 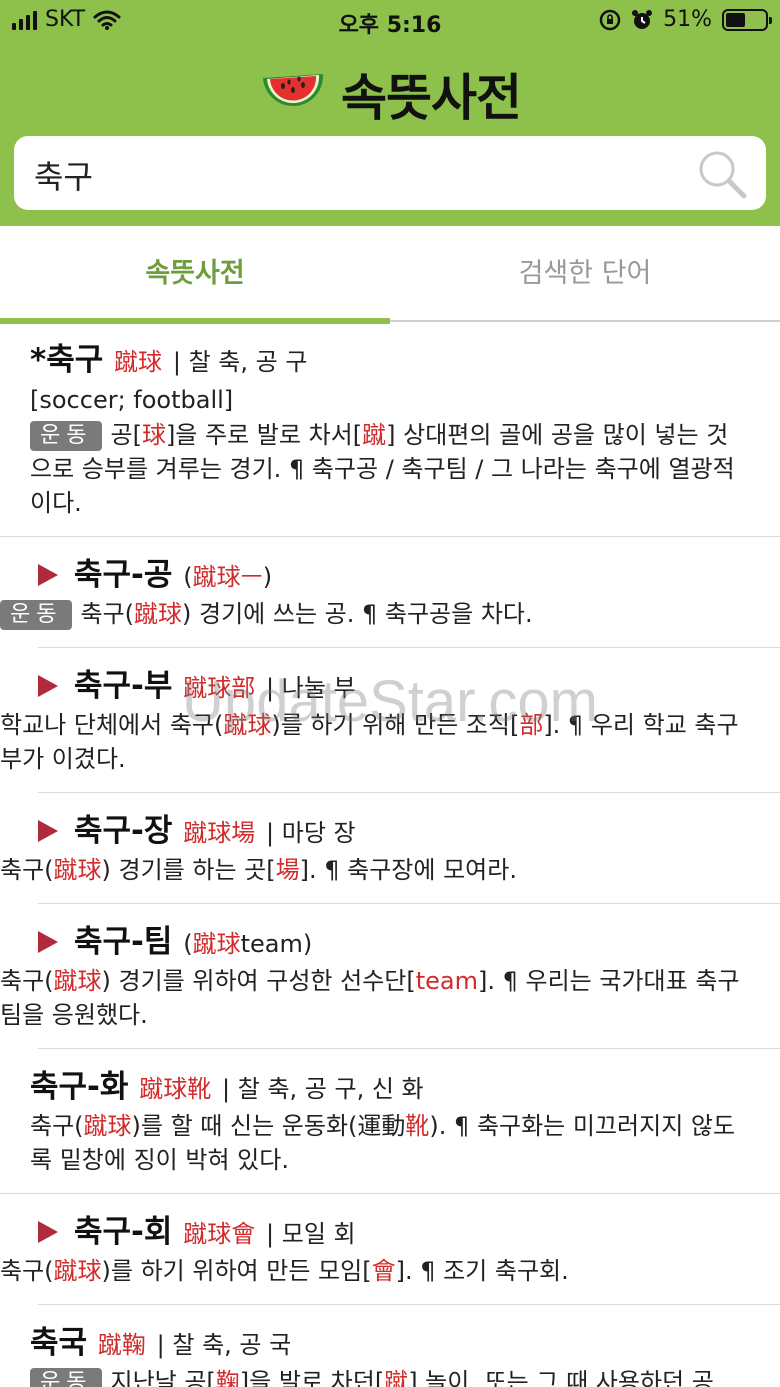 I want to click on hanja-tail: team, so click(x=271, y=944).